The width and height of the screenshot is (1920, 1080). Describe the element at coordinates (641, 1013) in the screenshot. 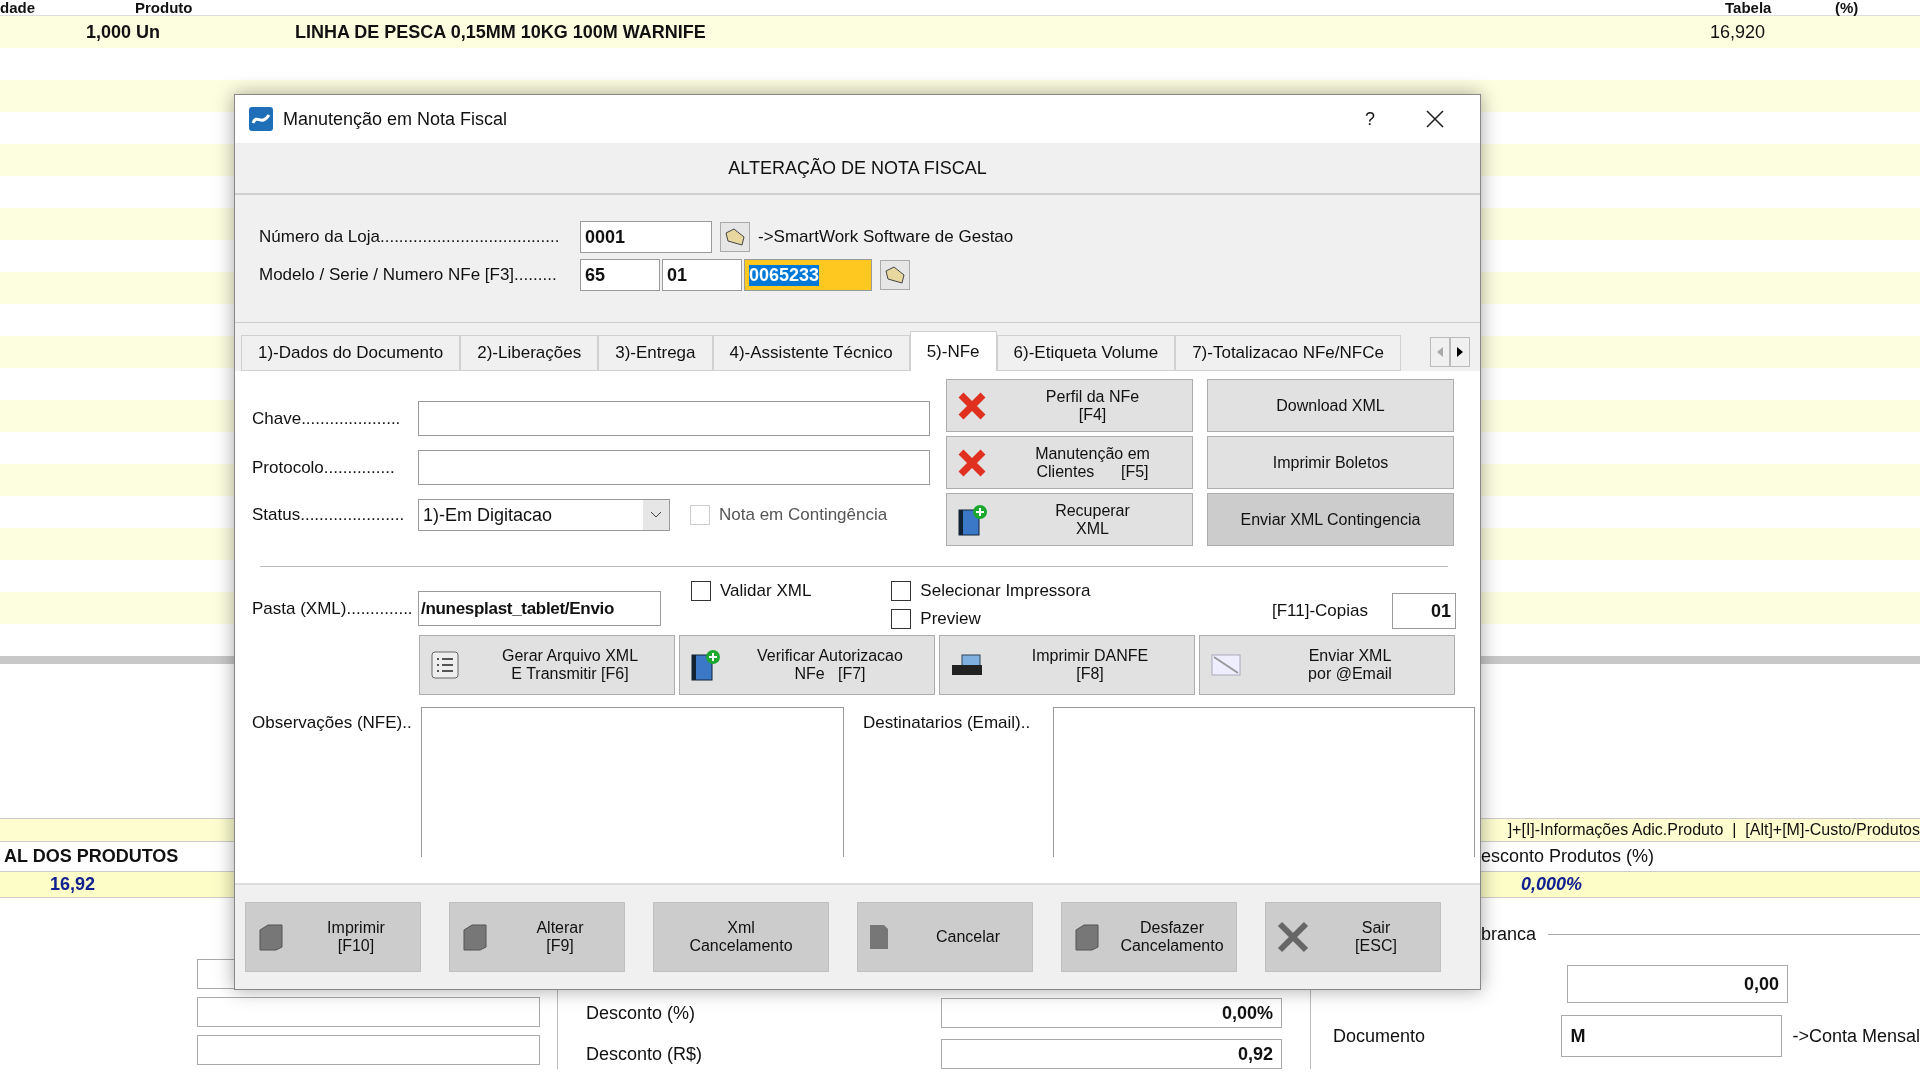

I see `discount-percent-label: Desconto (%)` at that location.